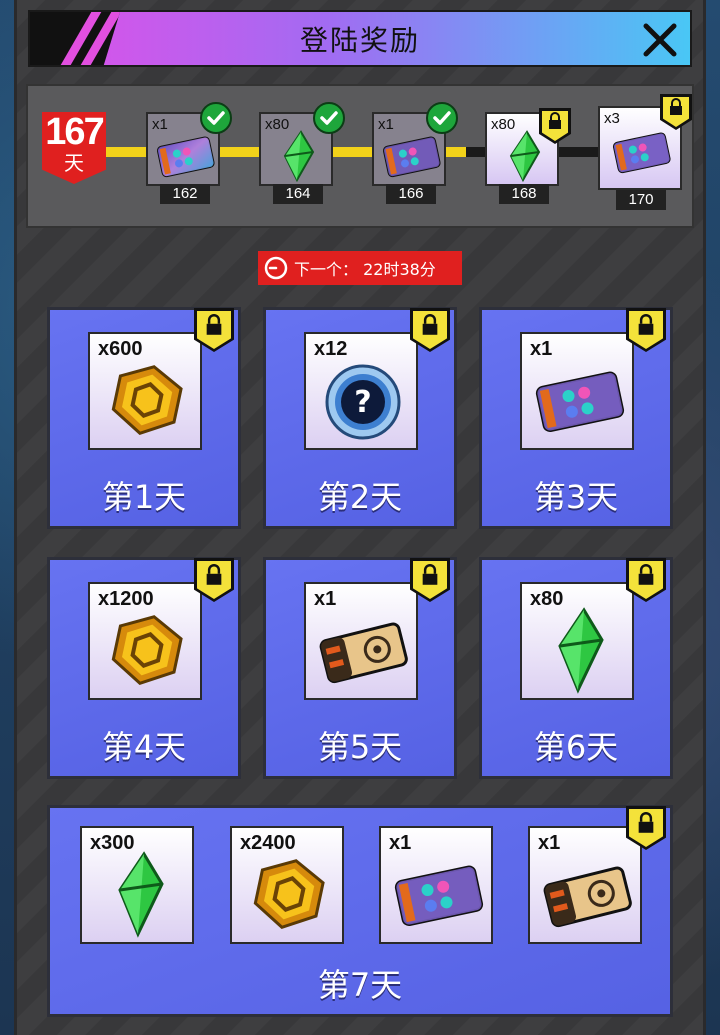 This screenshot has height=1035, width=720. I want to click on day-label: 第2天, so click(360, 497).